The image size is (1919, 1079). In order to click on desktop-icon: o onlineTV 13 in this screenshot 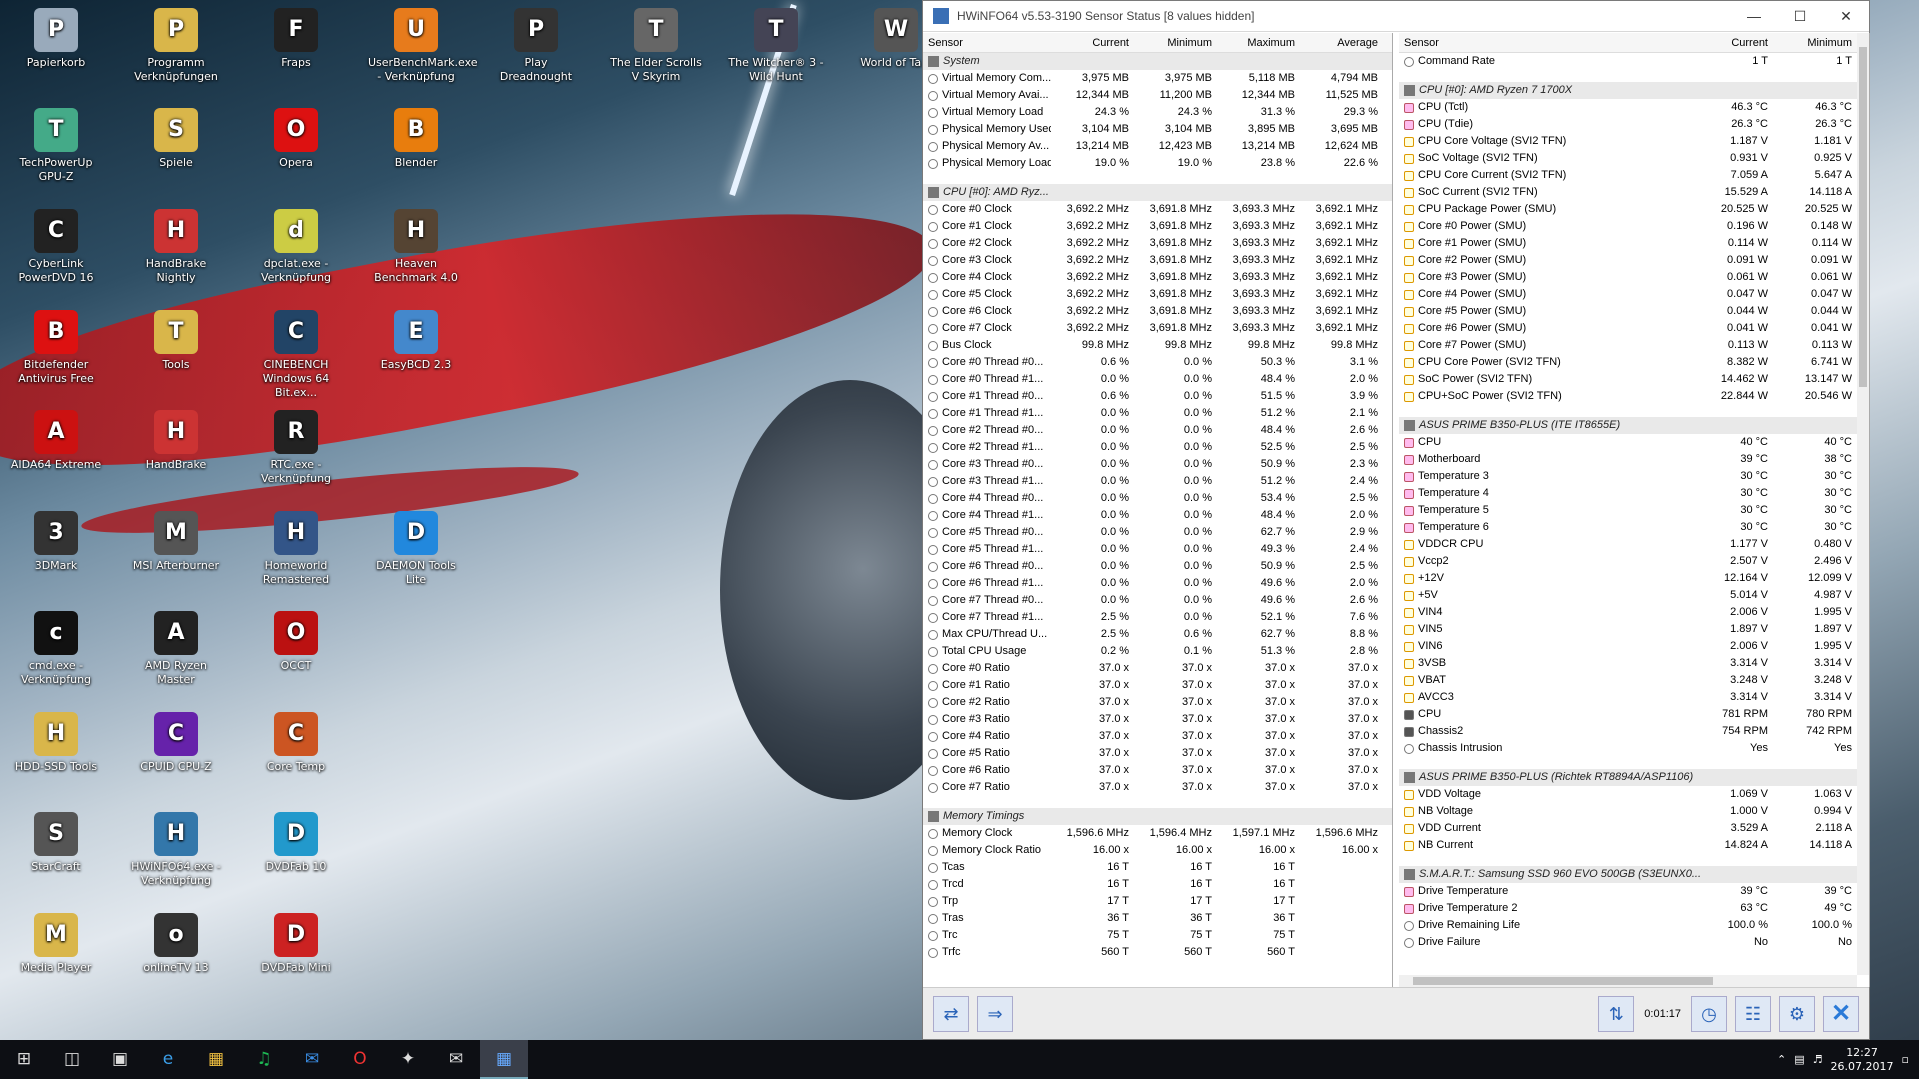, I will do `click(176, 941)`.